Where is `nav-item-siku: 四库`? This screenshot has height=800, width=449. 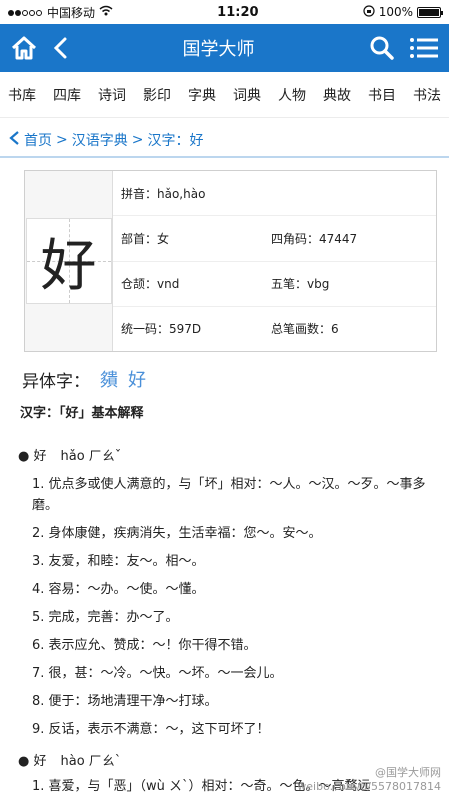 nav-item-siku: 四库 is located at coordinates (67, 95).